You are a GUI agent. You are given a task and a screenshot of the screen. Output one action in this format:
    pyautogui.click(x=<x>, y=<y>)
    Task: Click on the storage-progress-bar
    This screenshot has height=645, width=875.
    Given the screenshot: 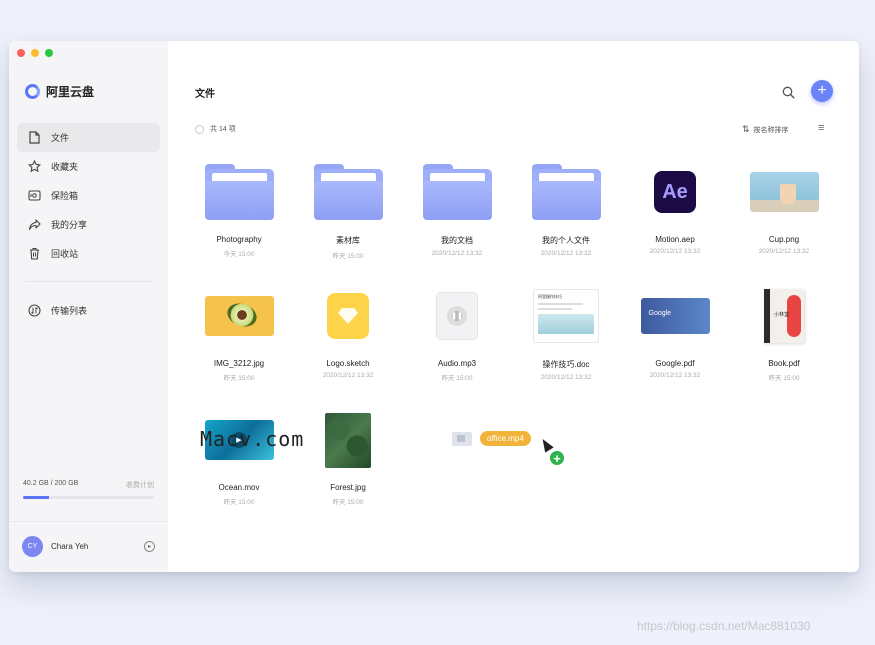 What is the action you would take?
    pyautogui.click(x=88, y=497)
    